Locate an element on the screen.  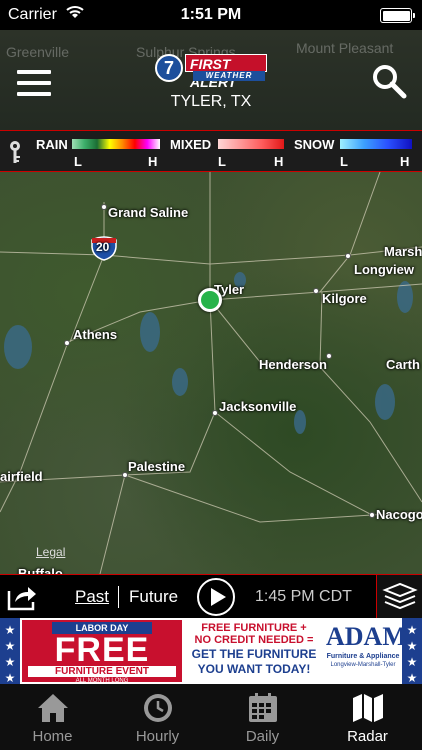
layers-icon is located at coordinates (400, 596).